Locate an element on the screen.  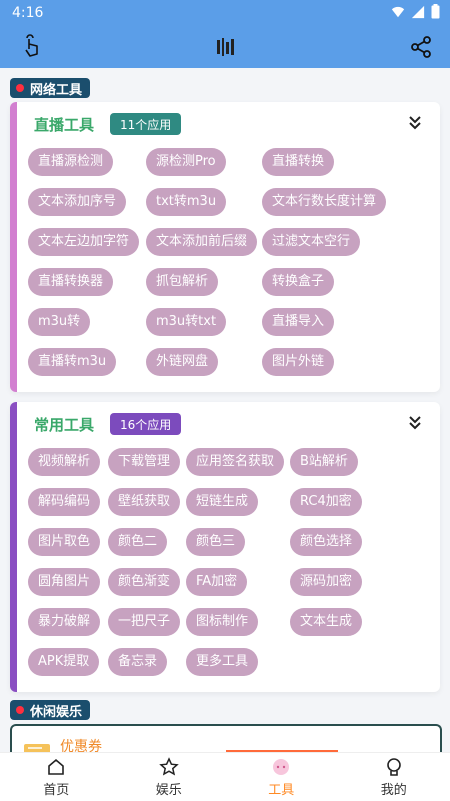
tool-chip: 文本行数长度计算 is located at coordinates (324, 202).